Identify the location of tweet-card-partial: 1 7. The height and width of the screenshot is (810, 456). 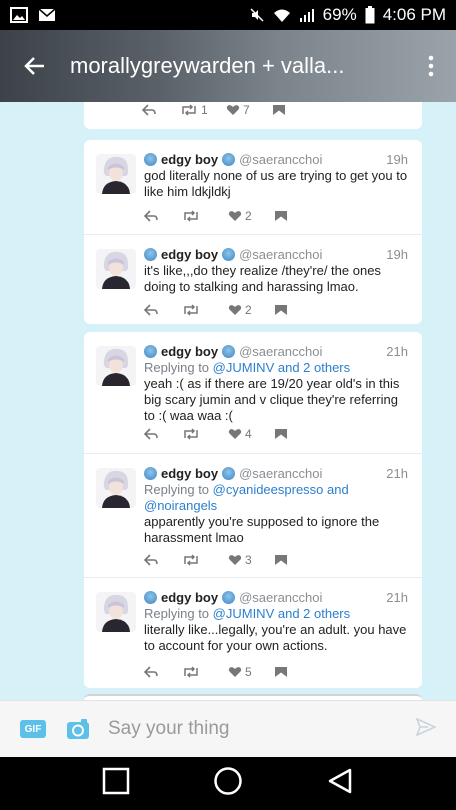
(253, 115).